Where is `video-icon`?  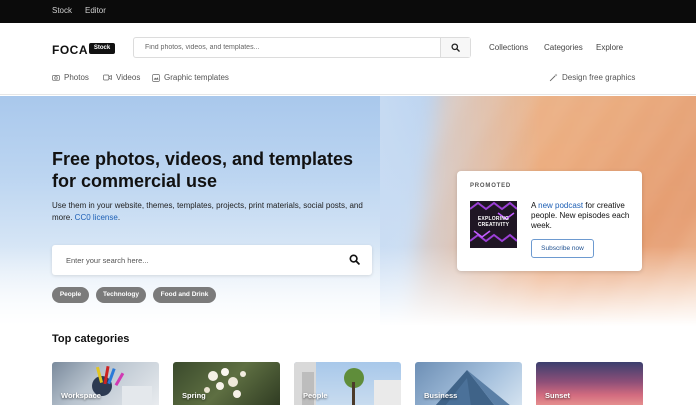
video-icon is located at coordinates (107, 77).